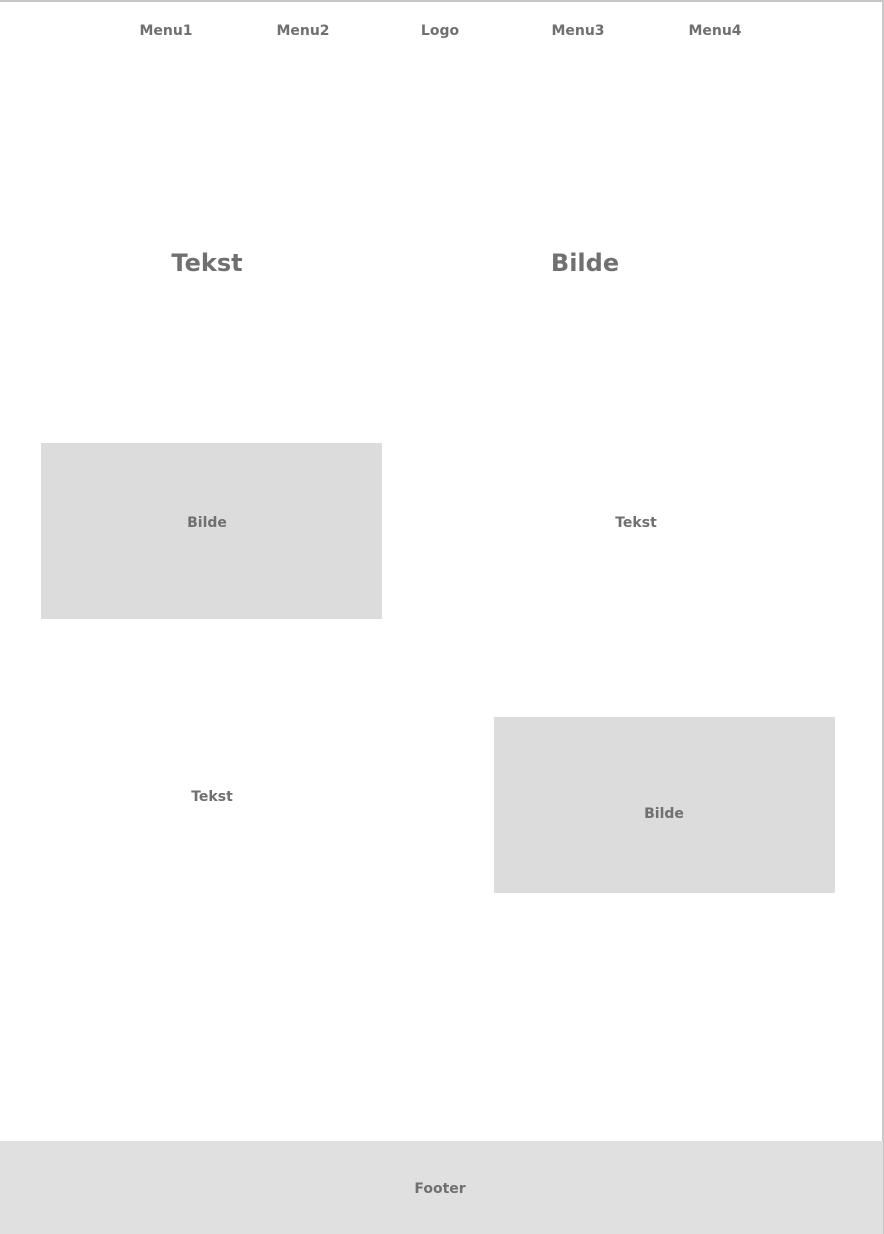 The image size is (884, 1234). What do you see at coordinates (302, 31) in the screenshot?
I see `nav-menu2: Menu2` at bounding box center [302, 31].